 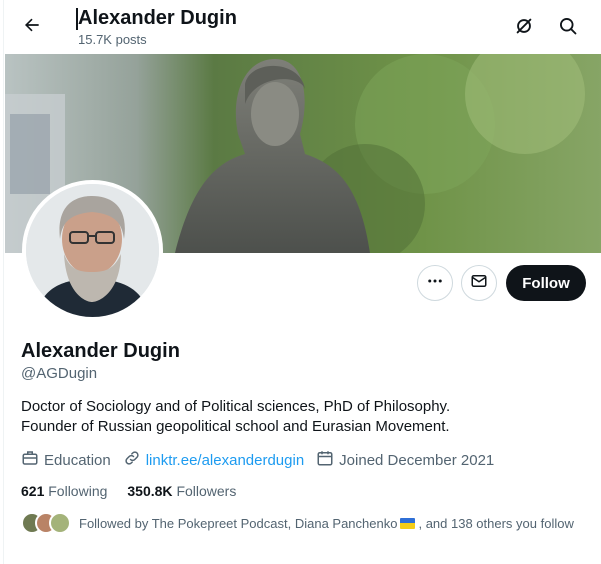 I want to click on avatar-image, so click(x=92, y=250).